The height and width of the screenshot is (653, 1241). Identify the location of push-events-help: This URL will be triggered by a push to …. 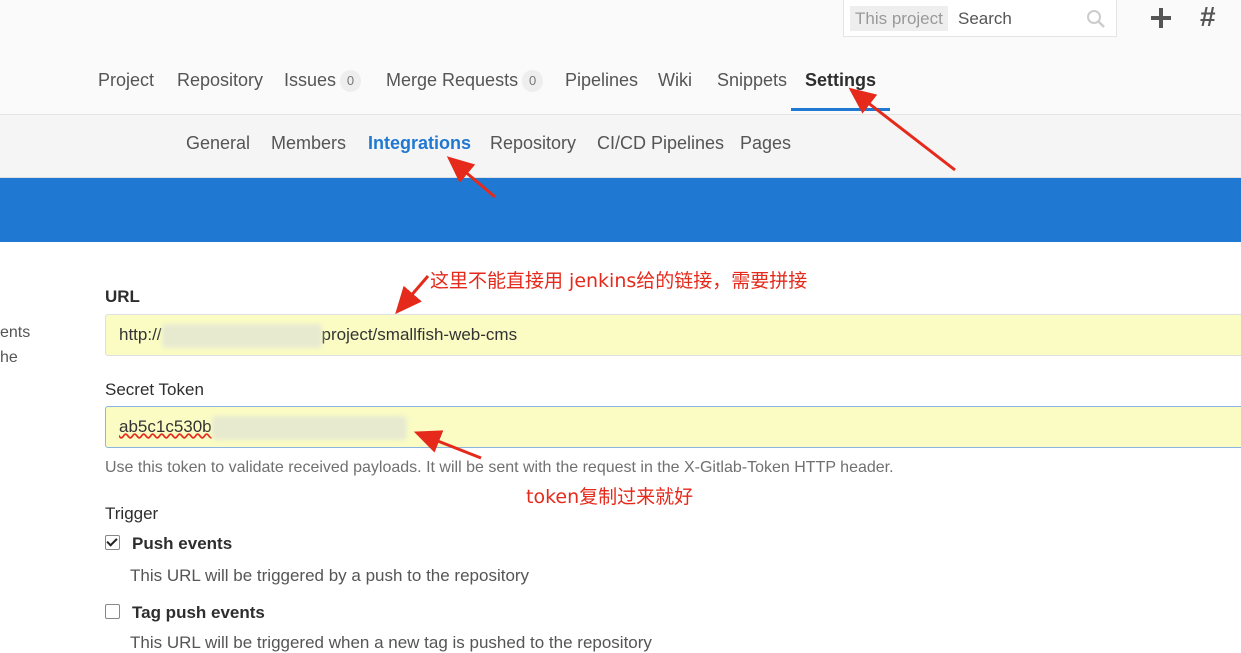
(330, 575).